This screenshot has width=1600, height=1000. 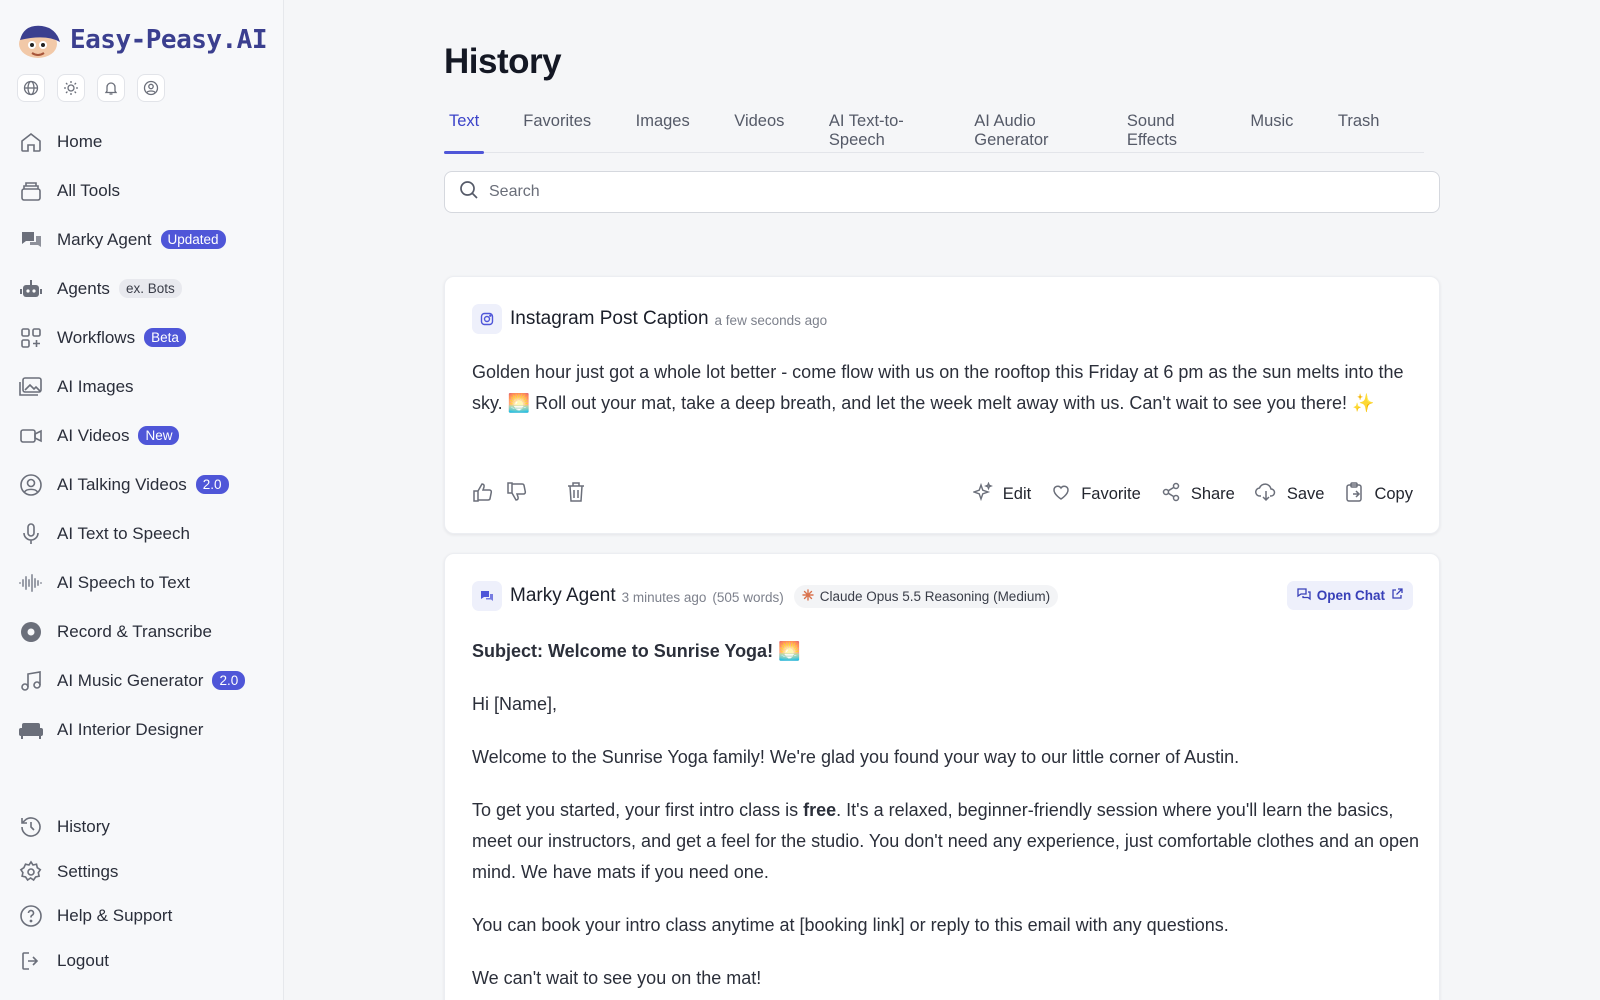 I want to click on sofa-icon, so click(x=31, y=730).